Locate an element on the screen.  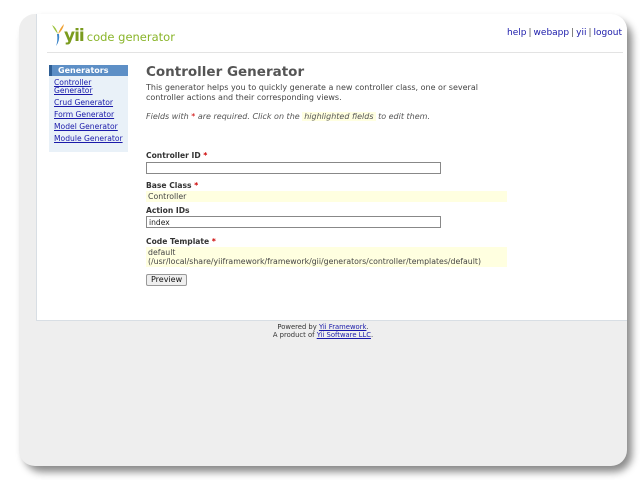
controller-id-input is located at coordinates (293, 168).